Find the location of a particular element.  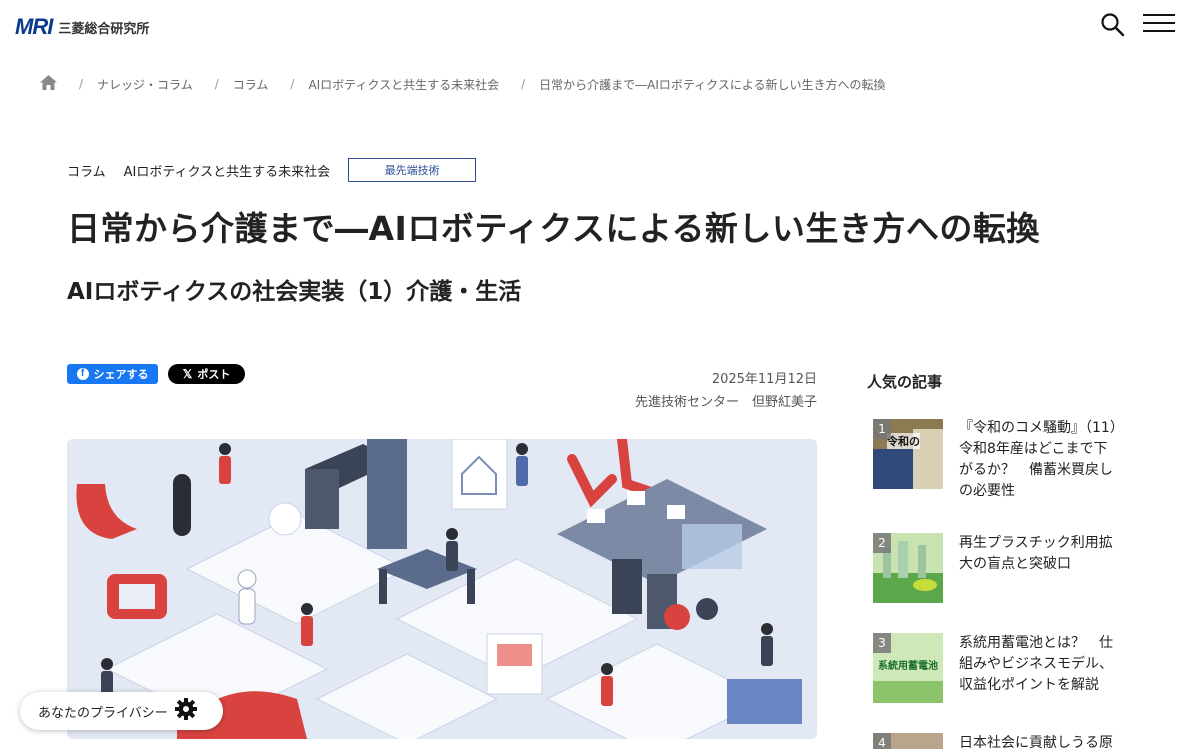

article-tags: コラム AIロボティクスと共生する未来社会 最先端技術 is located at coordinates (272, 170).